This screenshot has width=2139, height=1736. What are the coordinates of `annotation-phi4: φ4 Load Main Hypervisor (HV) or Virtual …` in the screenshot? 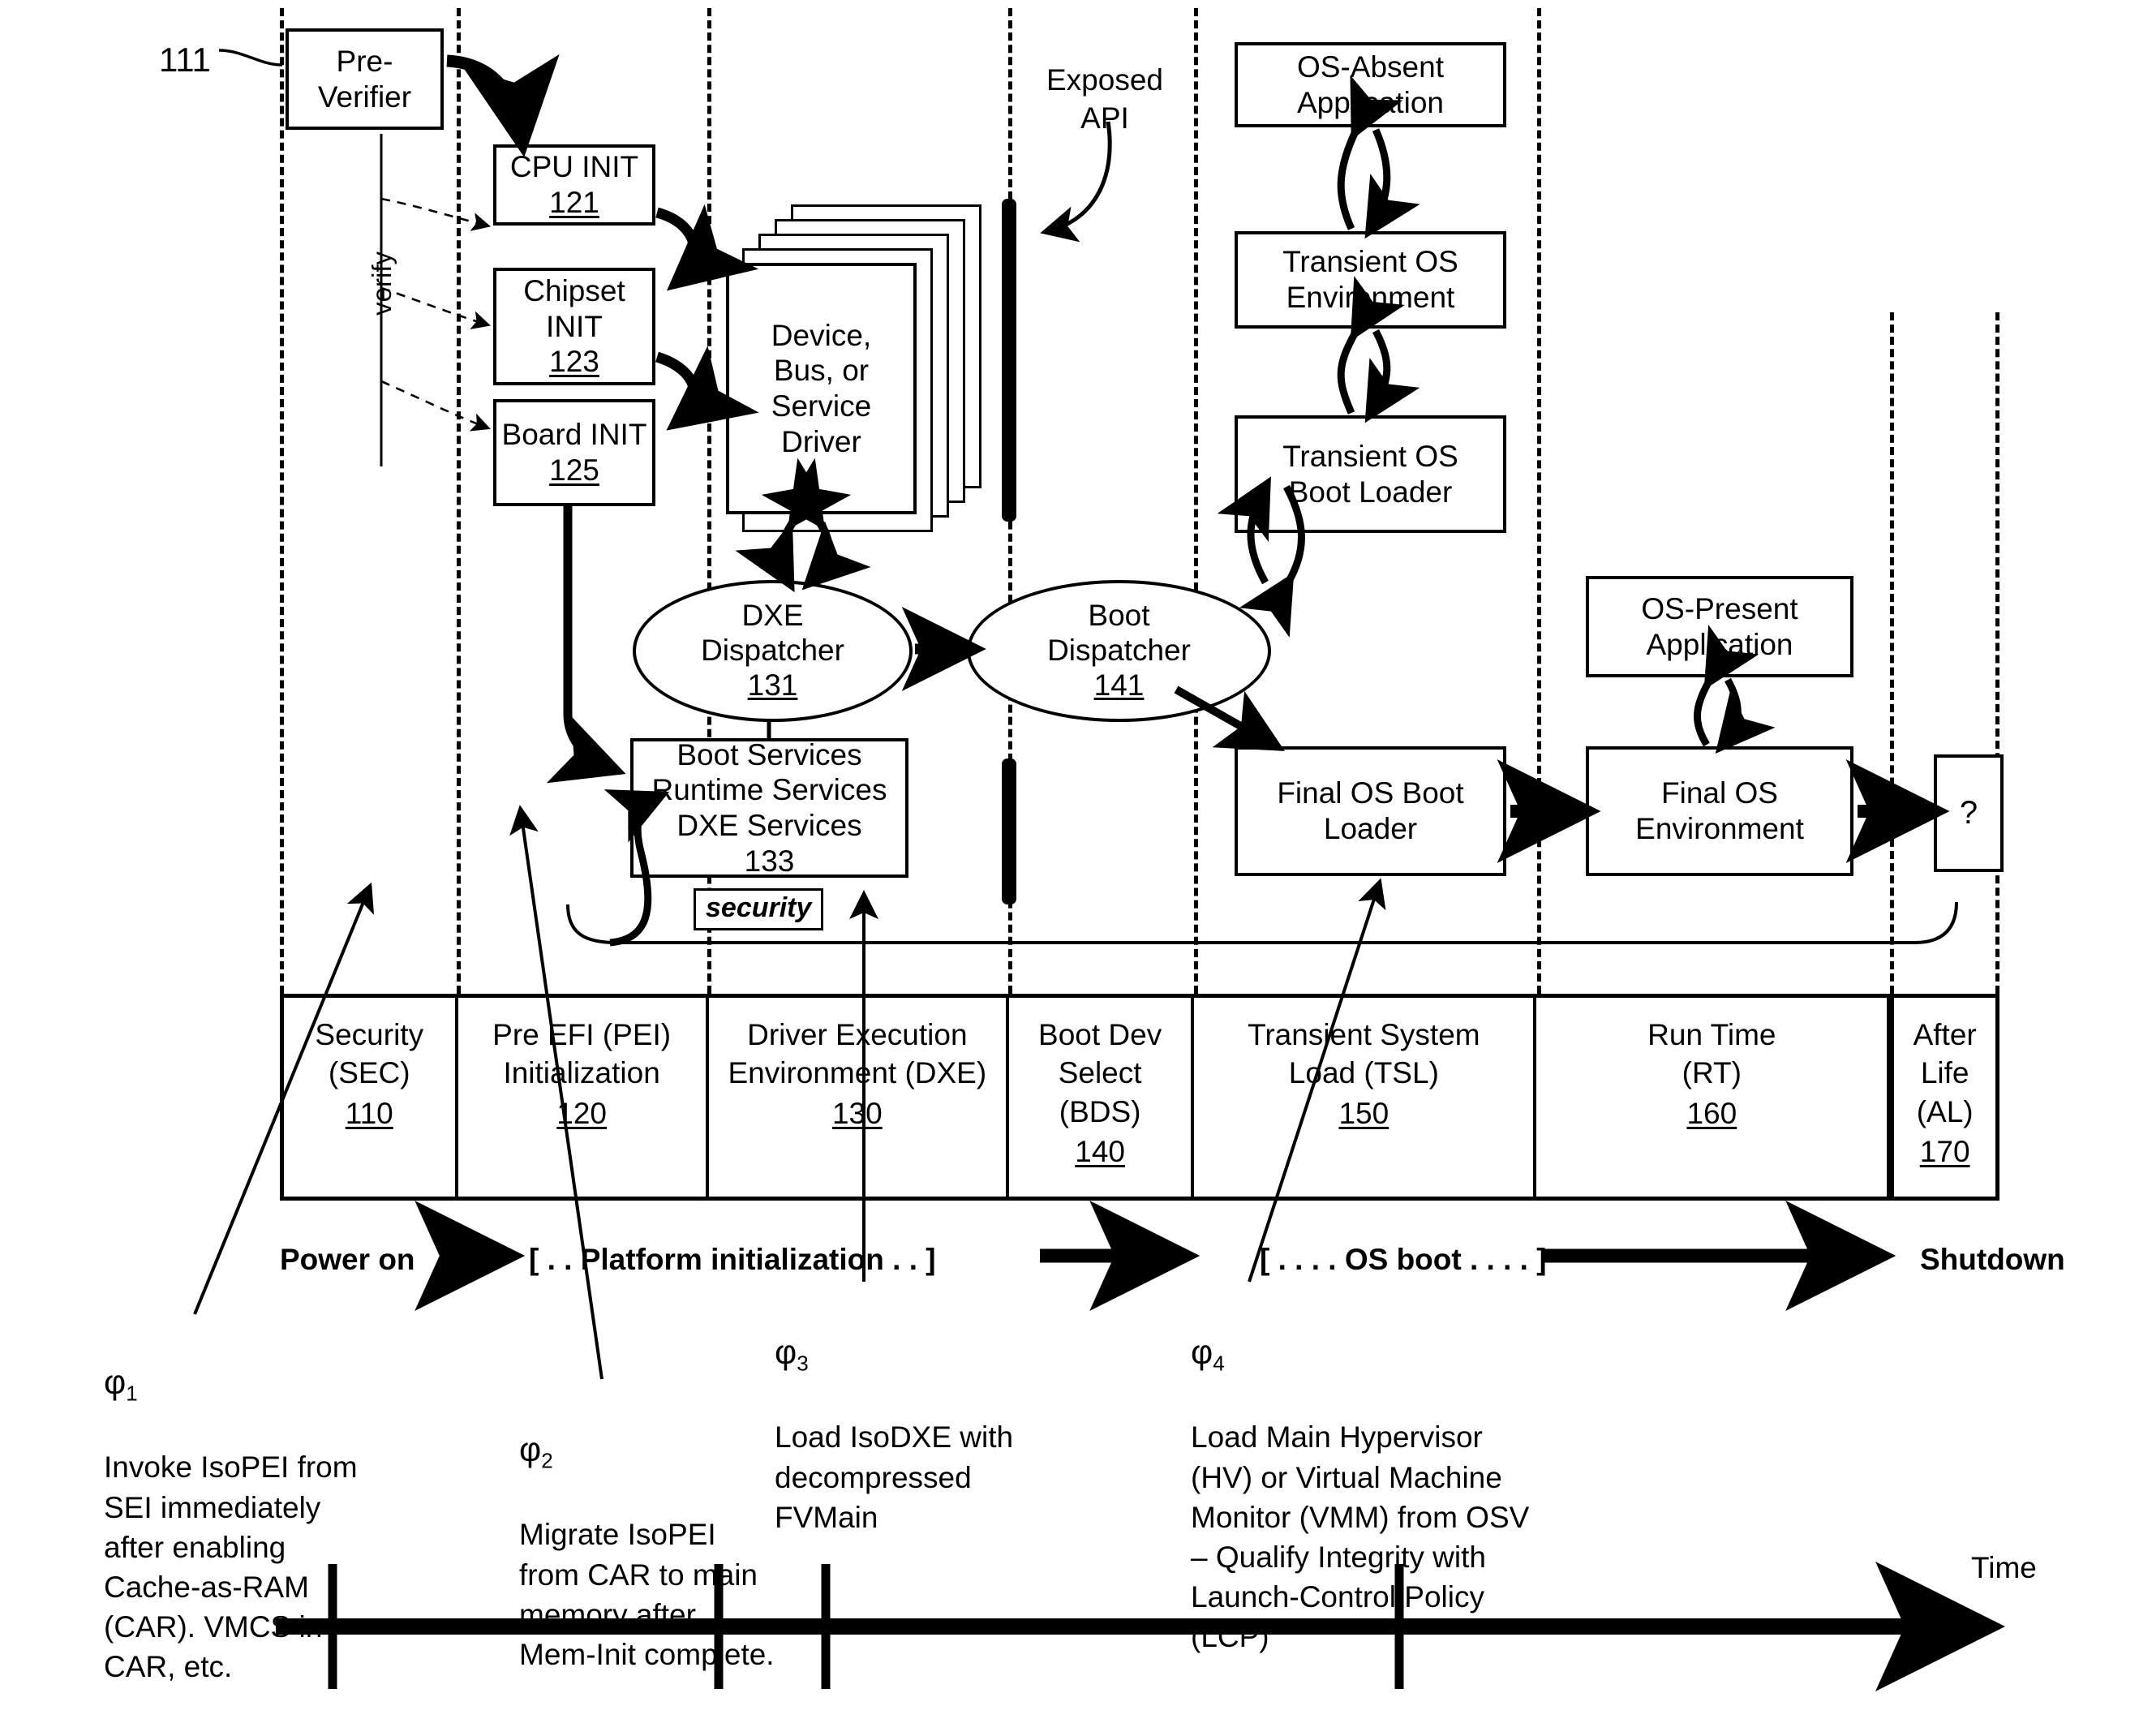 It's located at (1381, 1473).